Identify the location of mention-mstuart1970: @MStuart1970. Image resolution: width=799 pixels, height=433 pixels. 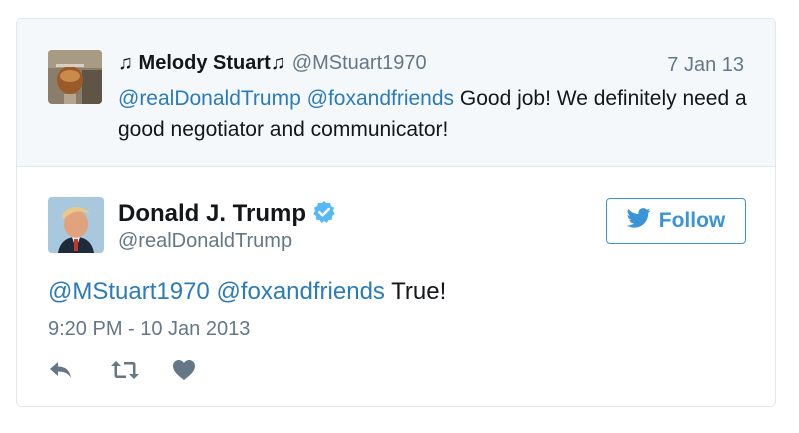
(129, 291).